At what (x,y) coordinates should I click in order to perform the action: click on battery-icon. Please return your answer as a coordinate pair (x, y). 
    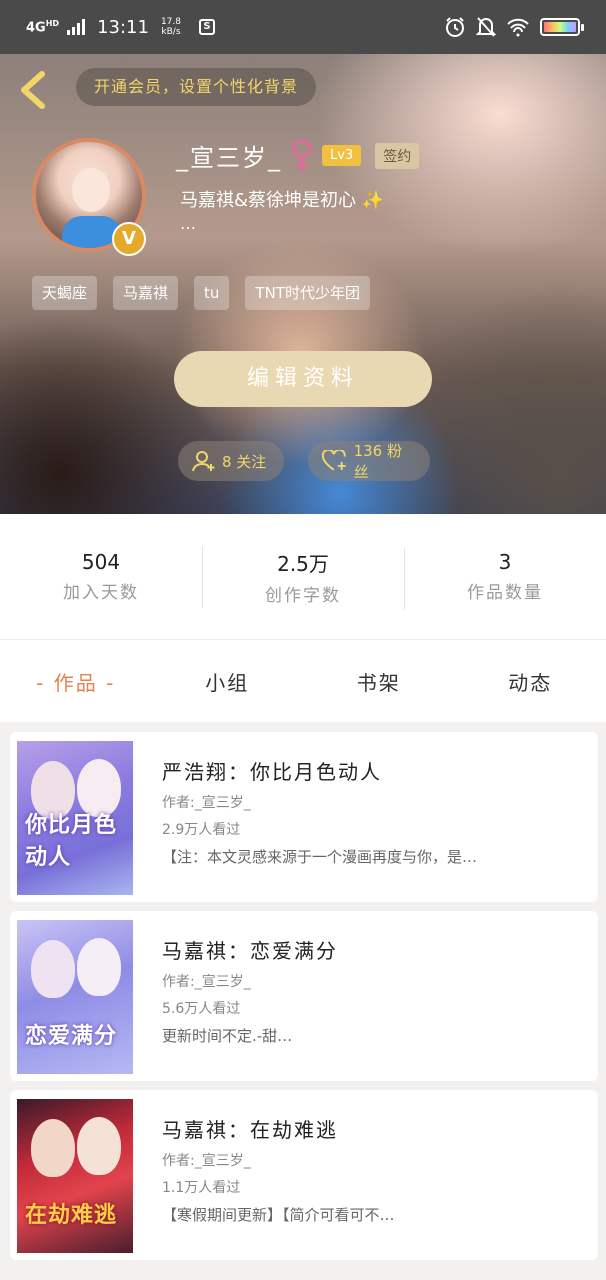
    Looking at the image, I should click on (562, 27).